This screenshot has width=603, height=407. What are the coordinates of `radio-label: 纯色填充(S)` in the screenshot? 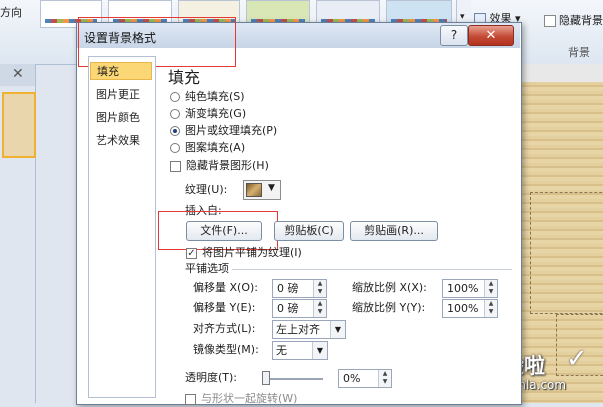 It's located at (215, 96).